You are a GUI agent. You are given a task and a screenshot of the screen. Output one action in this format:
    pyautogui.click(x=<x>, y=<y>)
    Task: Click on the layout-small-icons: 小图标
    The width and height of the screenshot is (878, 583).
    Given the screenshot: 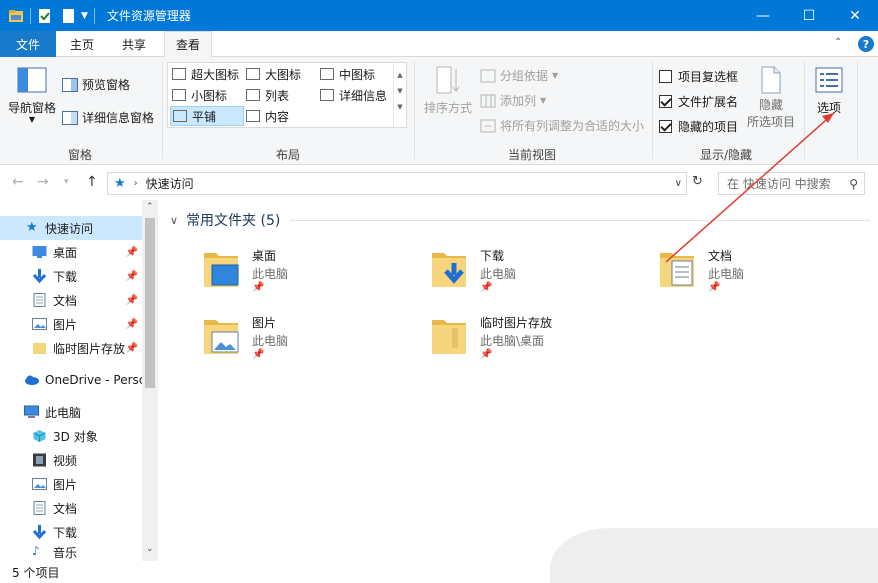 What is the action you would take?
    pyautogui.click(x=199, y=95)
    